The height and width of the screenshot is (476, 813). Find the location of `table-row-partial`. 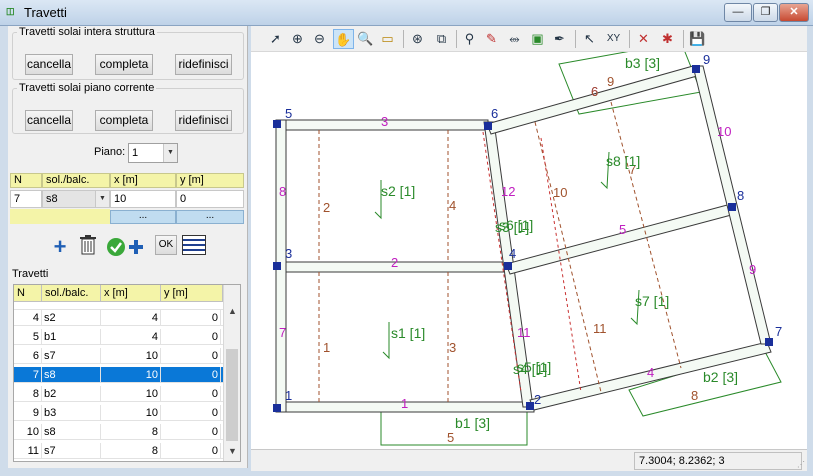

table-row-partial is located at coordinates (118, 306).